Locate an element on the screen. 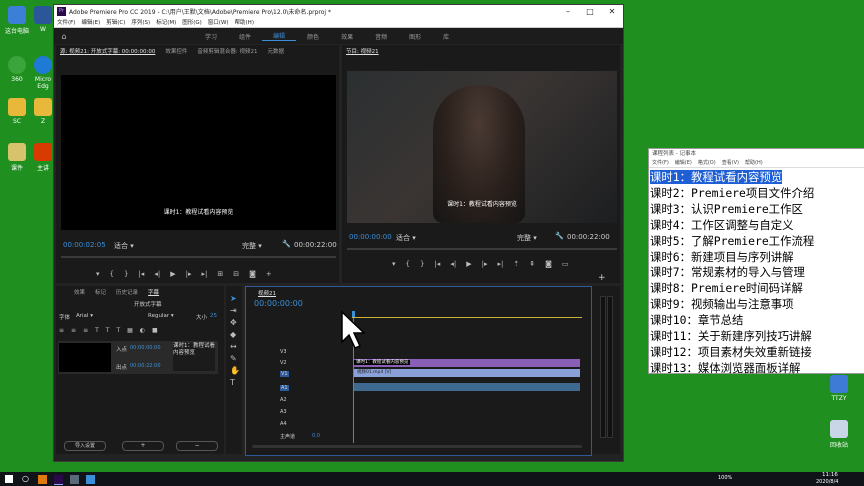 The height and width of the screenshot is (486, 864). extract-icon: ⇞ is located at coordinates (532, 264).